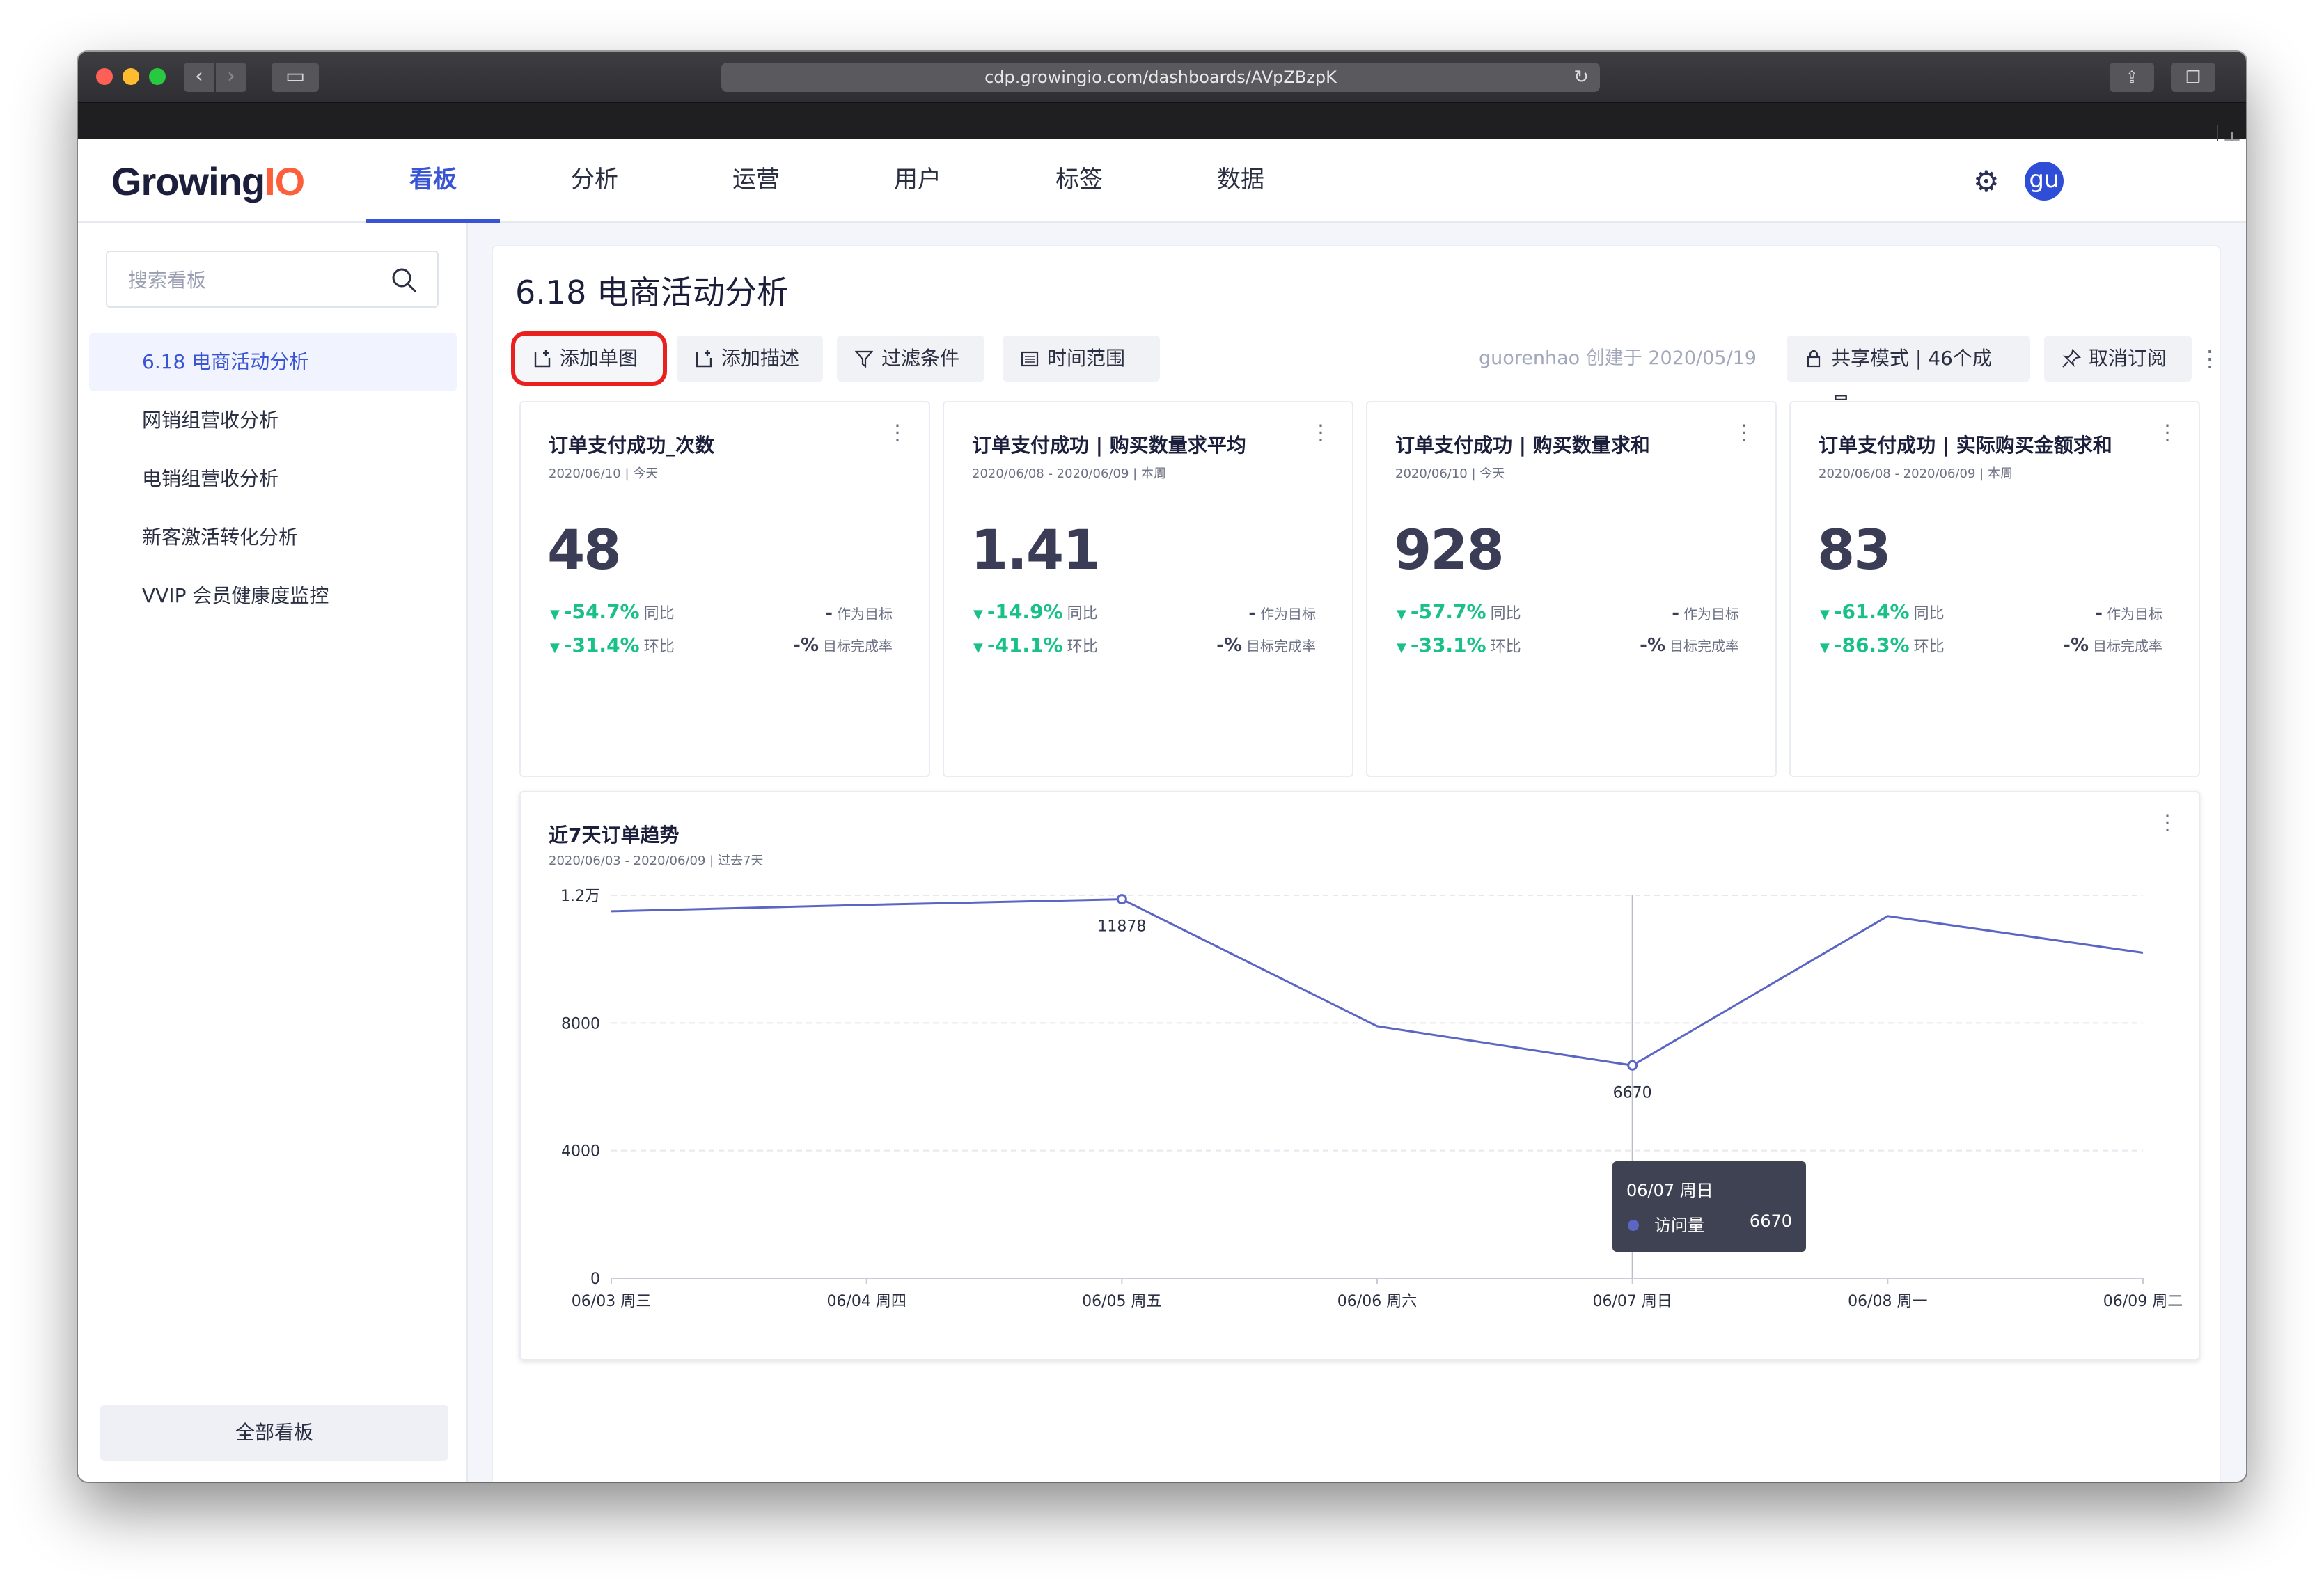  Describe the element at coordinates (2210, 358) in the screenshot. I see `more-options-icon: ⋮` at that location.